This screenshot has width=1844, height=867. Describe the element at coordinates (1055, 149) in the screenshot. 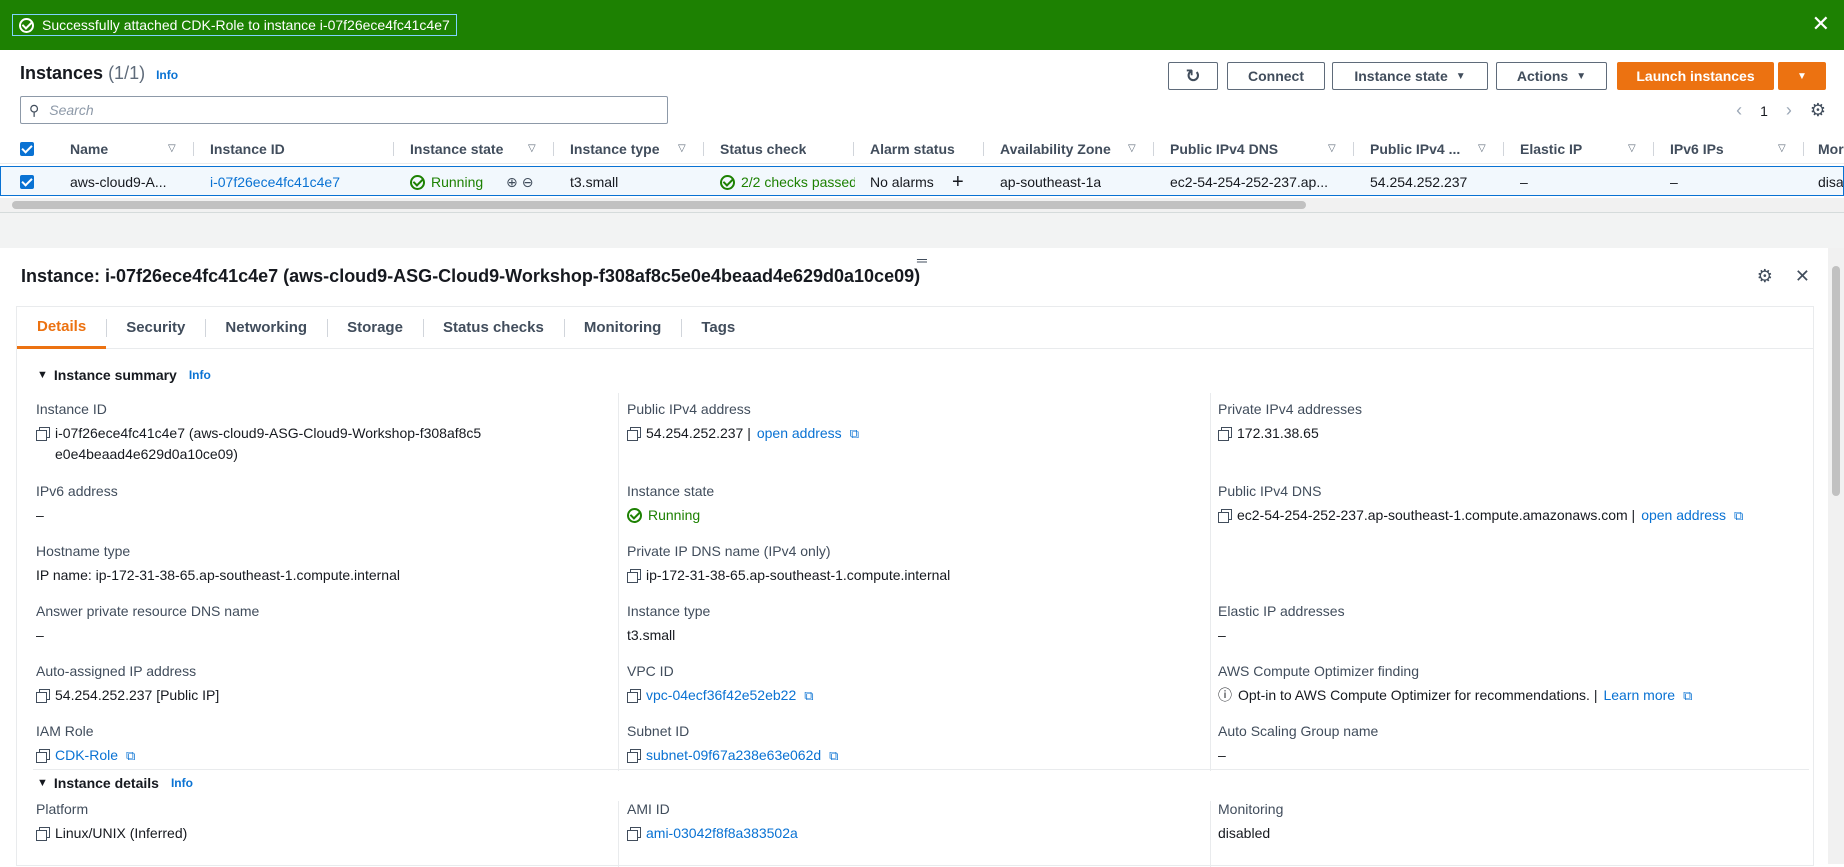

I see `column-header-availability-zone: Availability Zone` at that location.